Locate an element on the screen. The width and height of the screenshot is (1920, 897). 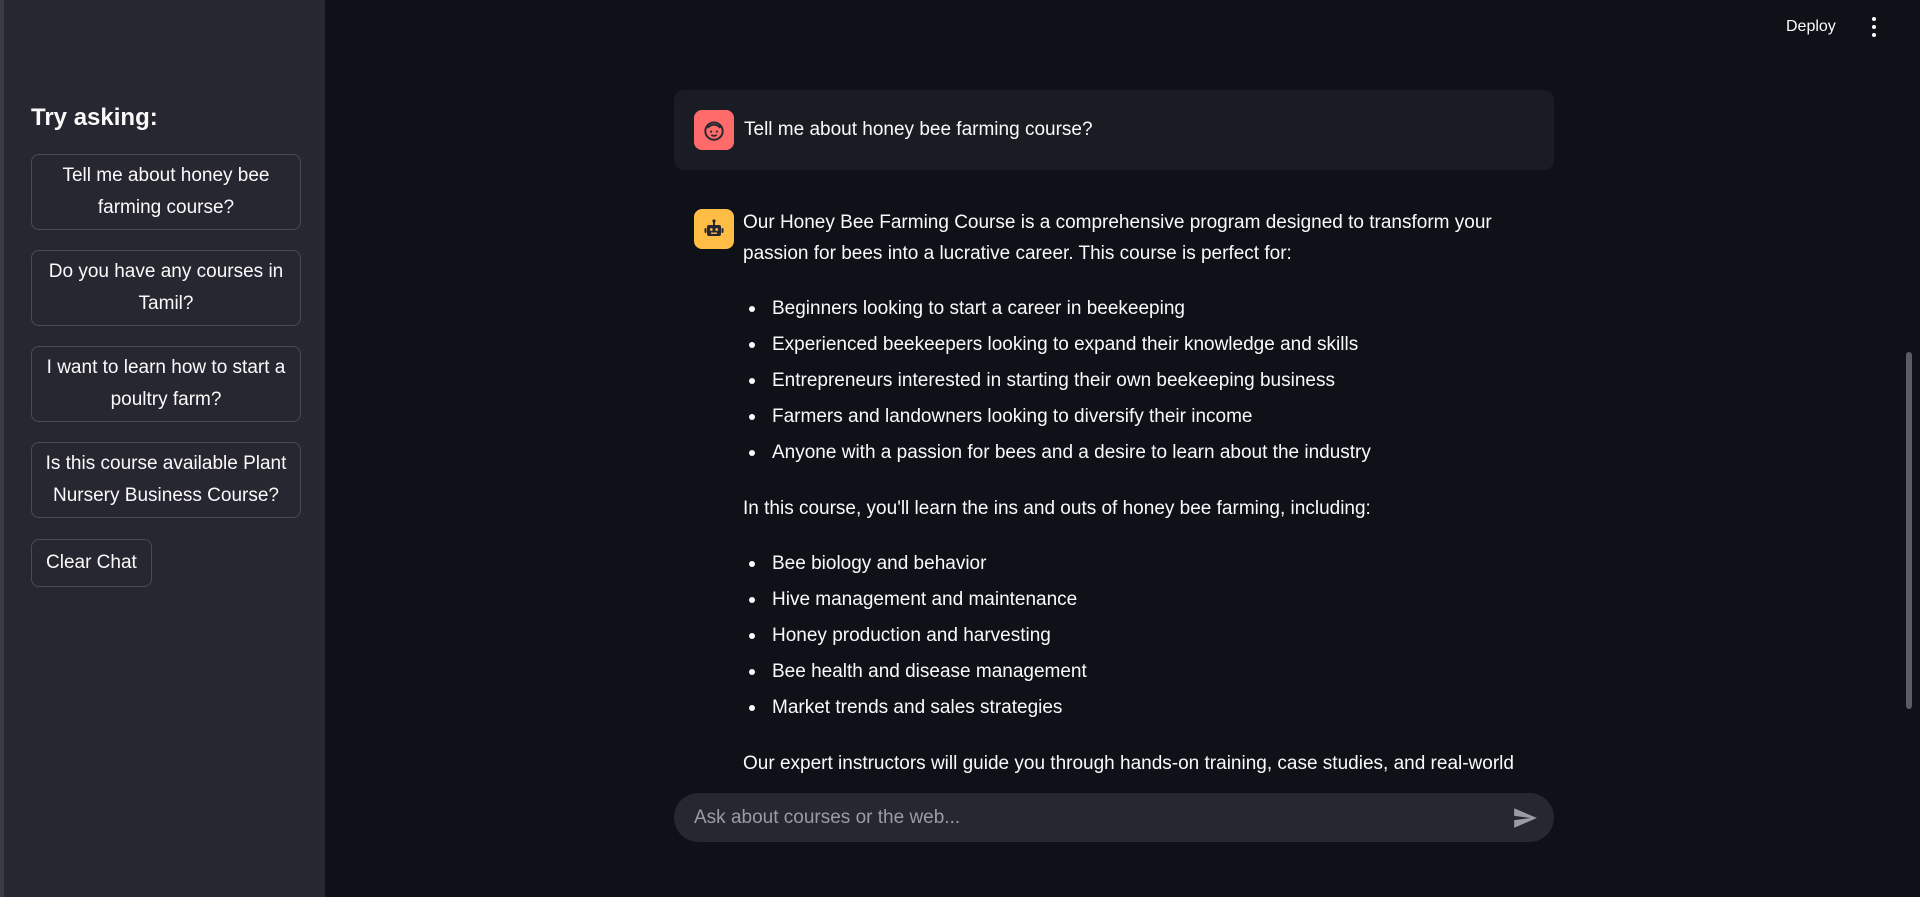
list-item: Bee biology and behavior is located at coordinates (1151, 564).